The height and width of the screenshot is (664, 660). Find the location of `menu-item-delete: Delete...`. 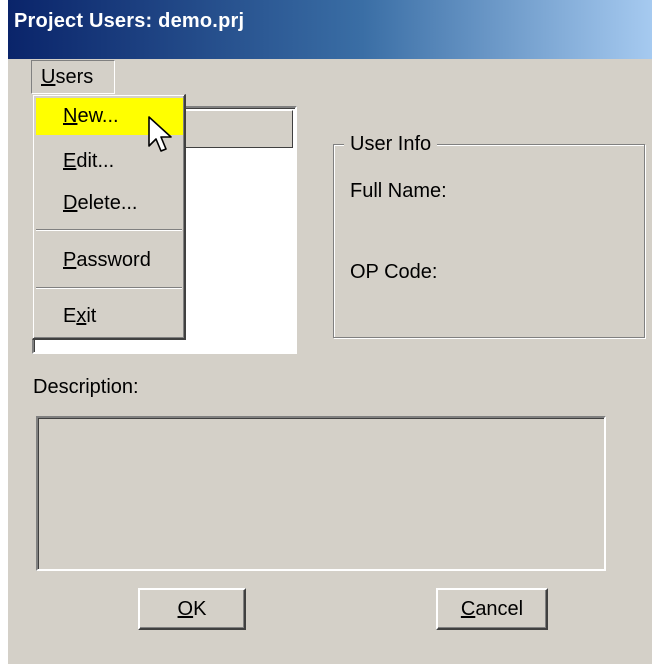

menu-item-delete: Delete... is located at coordinates (109, 203).